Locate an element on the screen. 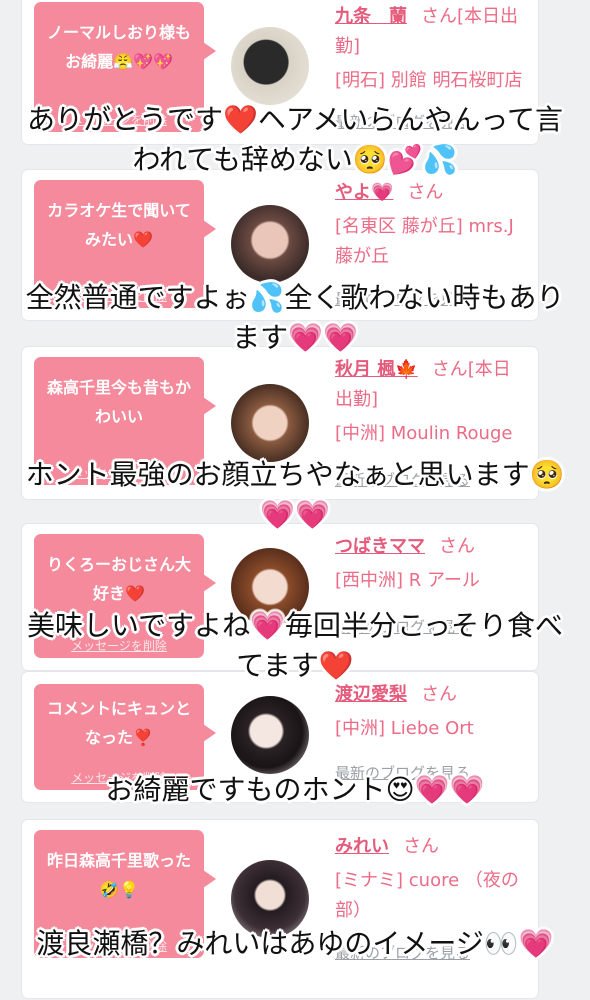 The image size is (590, 1000). location-text: [名東区 藤が丘] mrs.J 藤が丘 is located at coordinates (424, 241).